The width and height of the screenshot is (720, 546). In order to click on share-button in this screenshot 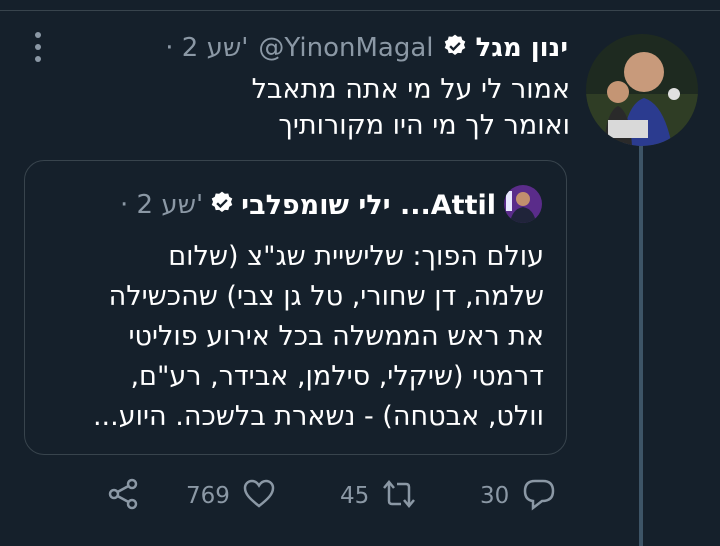, I will do `click(123, 496)`.